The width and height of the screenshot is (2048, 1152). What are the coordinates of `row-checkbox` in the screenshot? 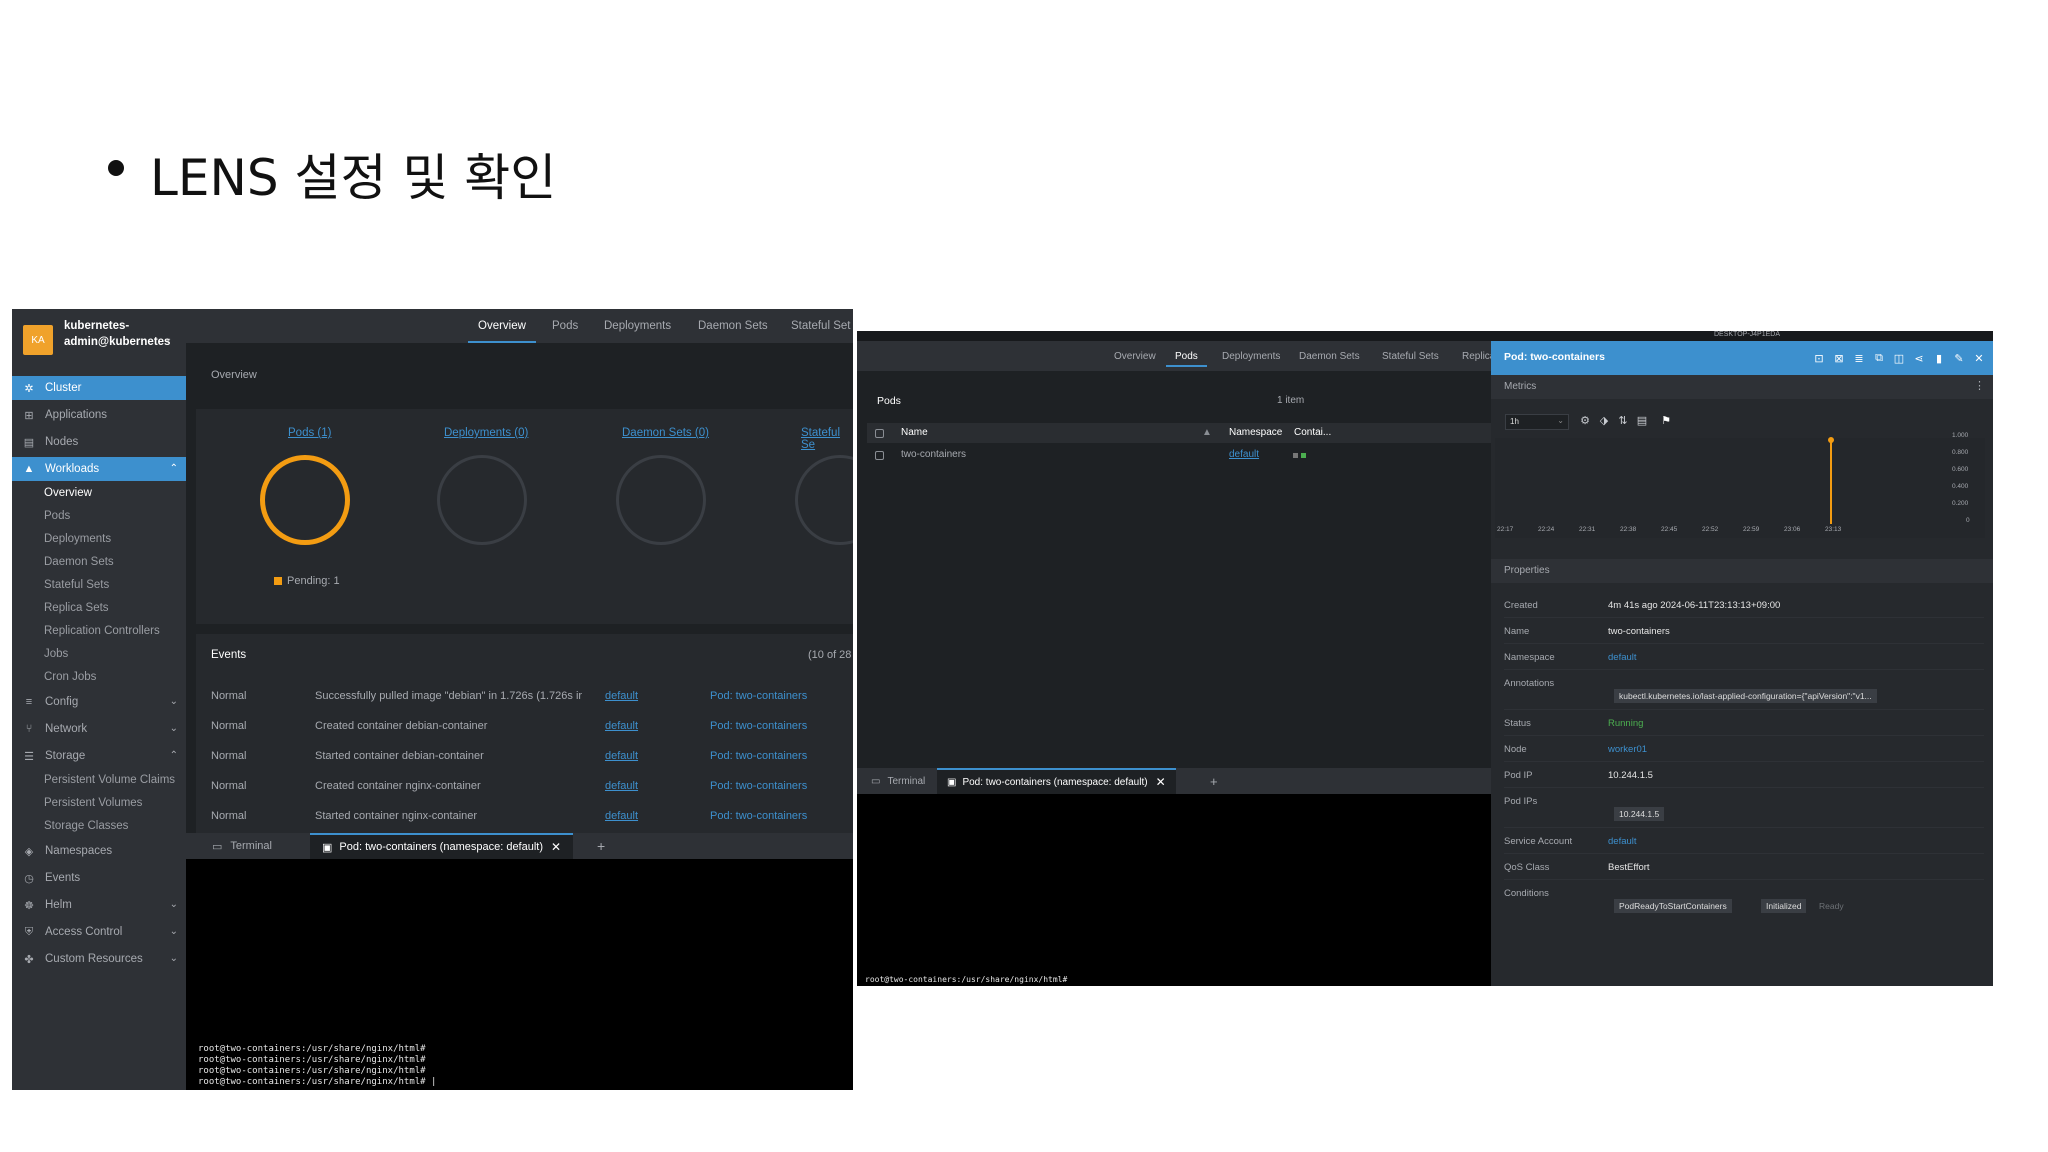 It's located at (879, 455).